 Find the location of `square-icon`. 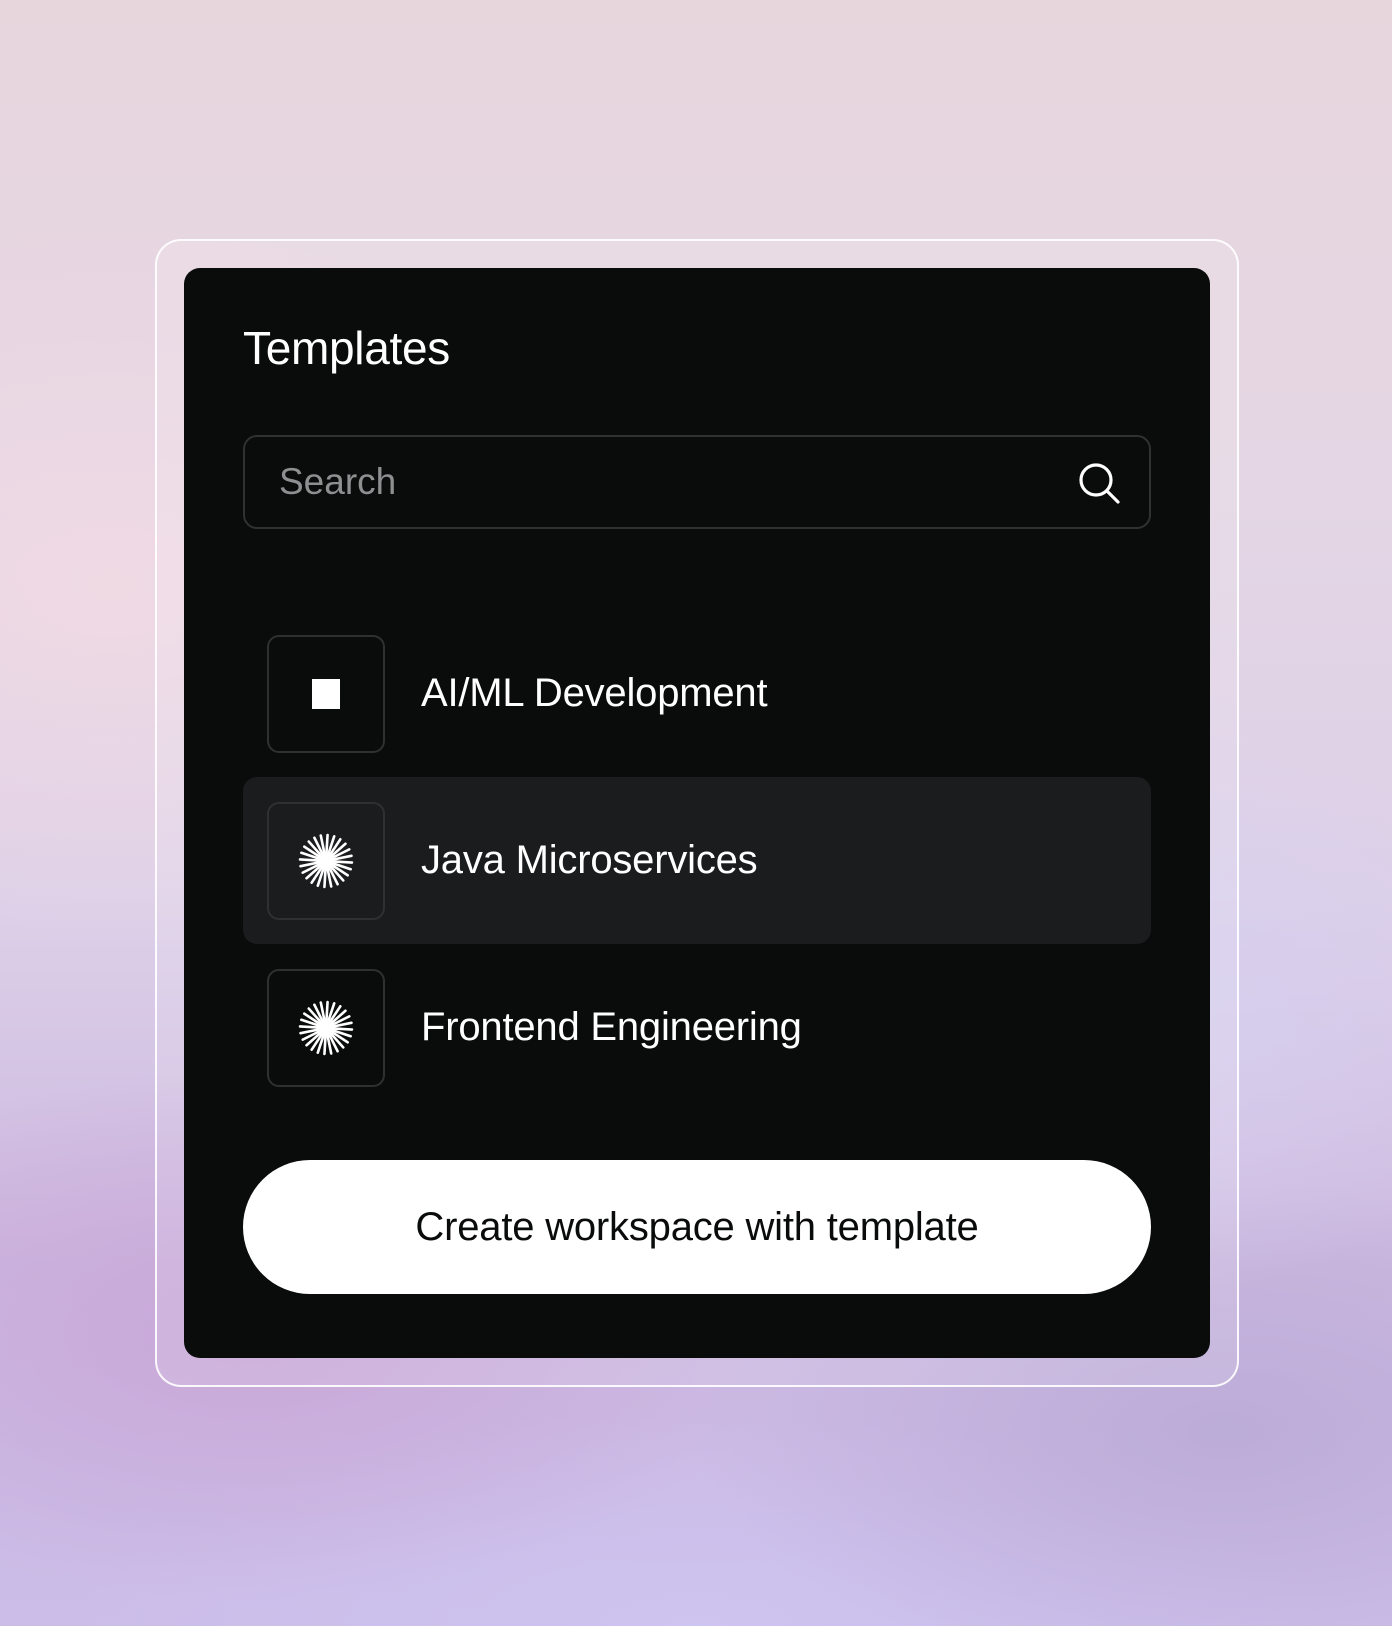

square-icon is located at coordinates (326, 694).